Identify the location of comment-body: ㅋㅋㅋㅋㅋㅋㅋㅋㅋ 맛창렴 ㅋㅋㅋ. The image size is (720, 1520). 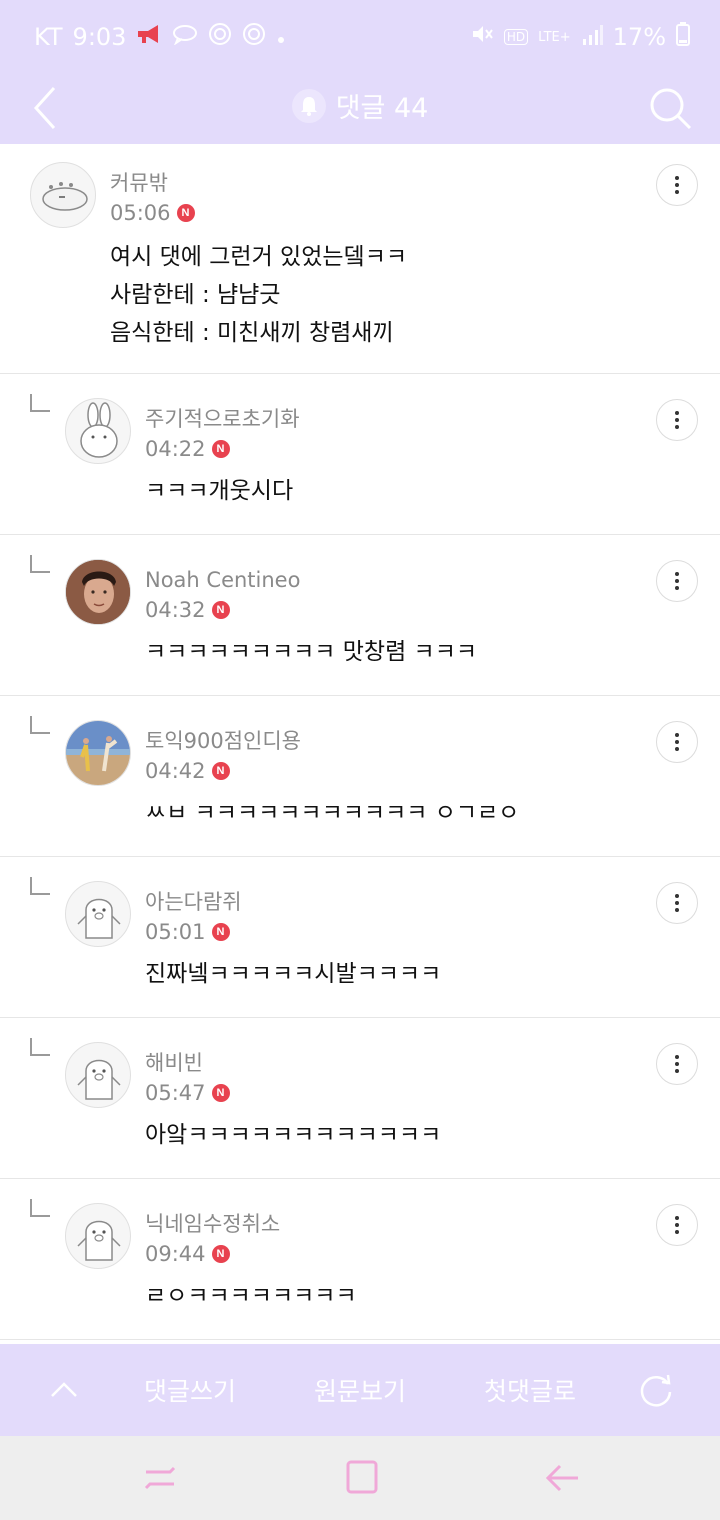
(311, 652).